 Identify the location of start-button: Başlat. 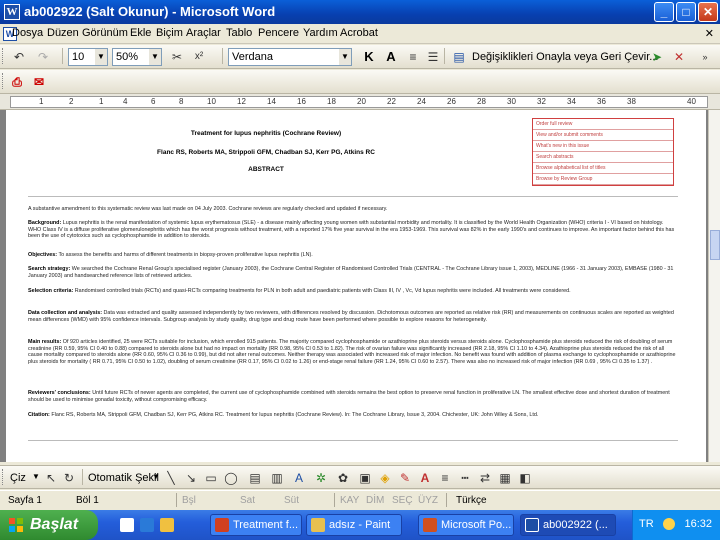
(49, 525).